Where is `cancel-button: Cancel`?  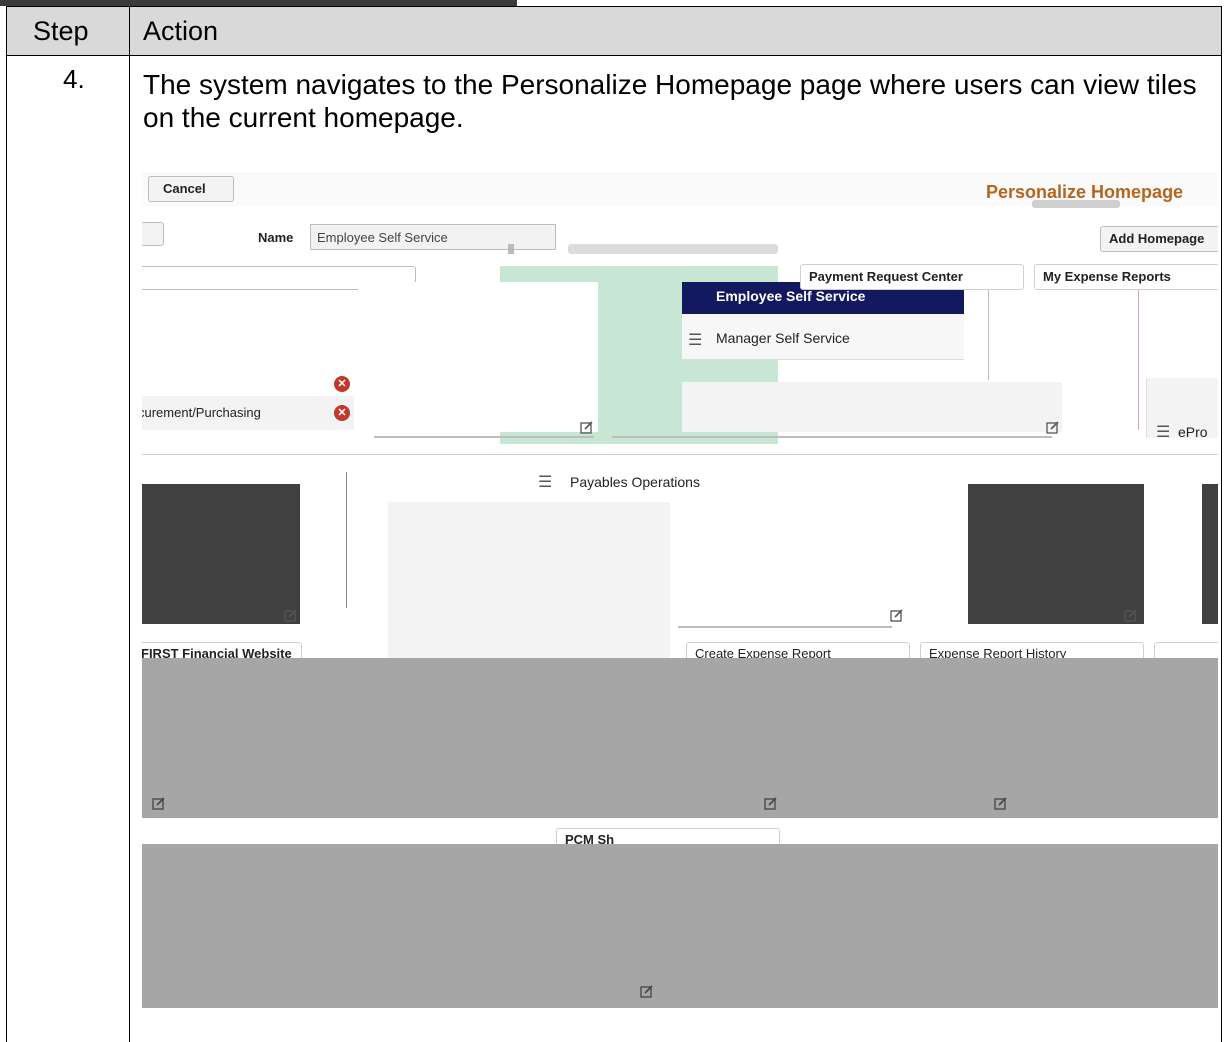 cancel-button: Cancel is located at coordinates (191, 189).